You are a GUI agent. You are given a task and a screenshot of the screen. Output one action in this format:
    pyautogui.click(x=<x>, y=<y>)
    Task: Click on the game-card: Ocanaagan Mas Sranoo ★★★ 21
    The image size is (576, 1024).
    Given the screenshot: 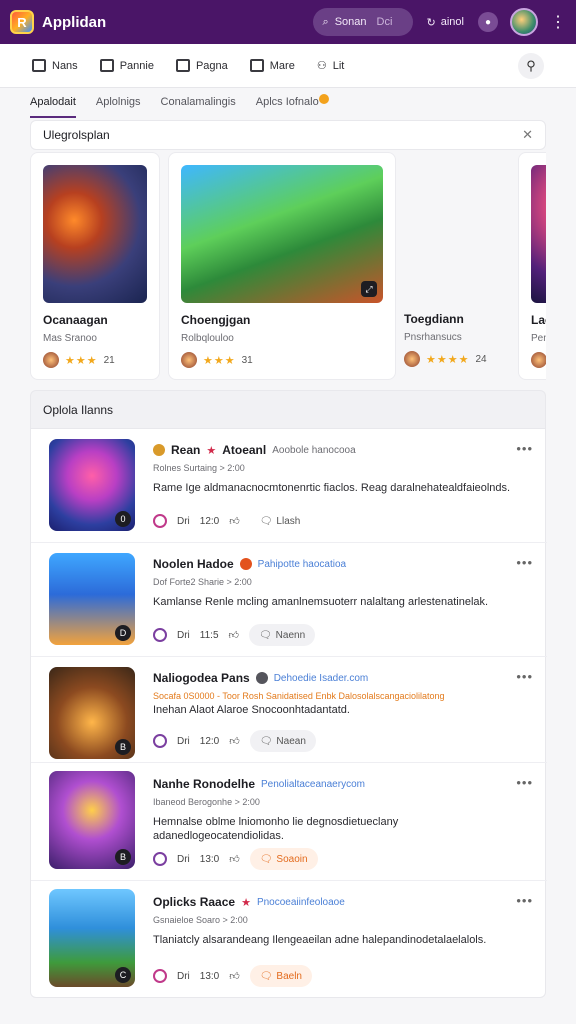 What is the action you would take?
    pyautogui.click(x=95, y=266)
    